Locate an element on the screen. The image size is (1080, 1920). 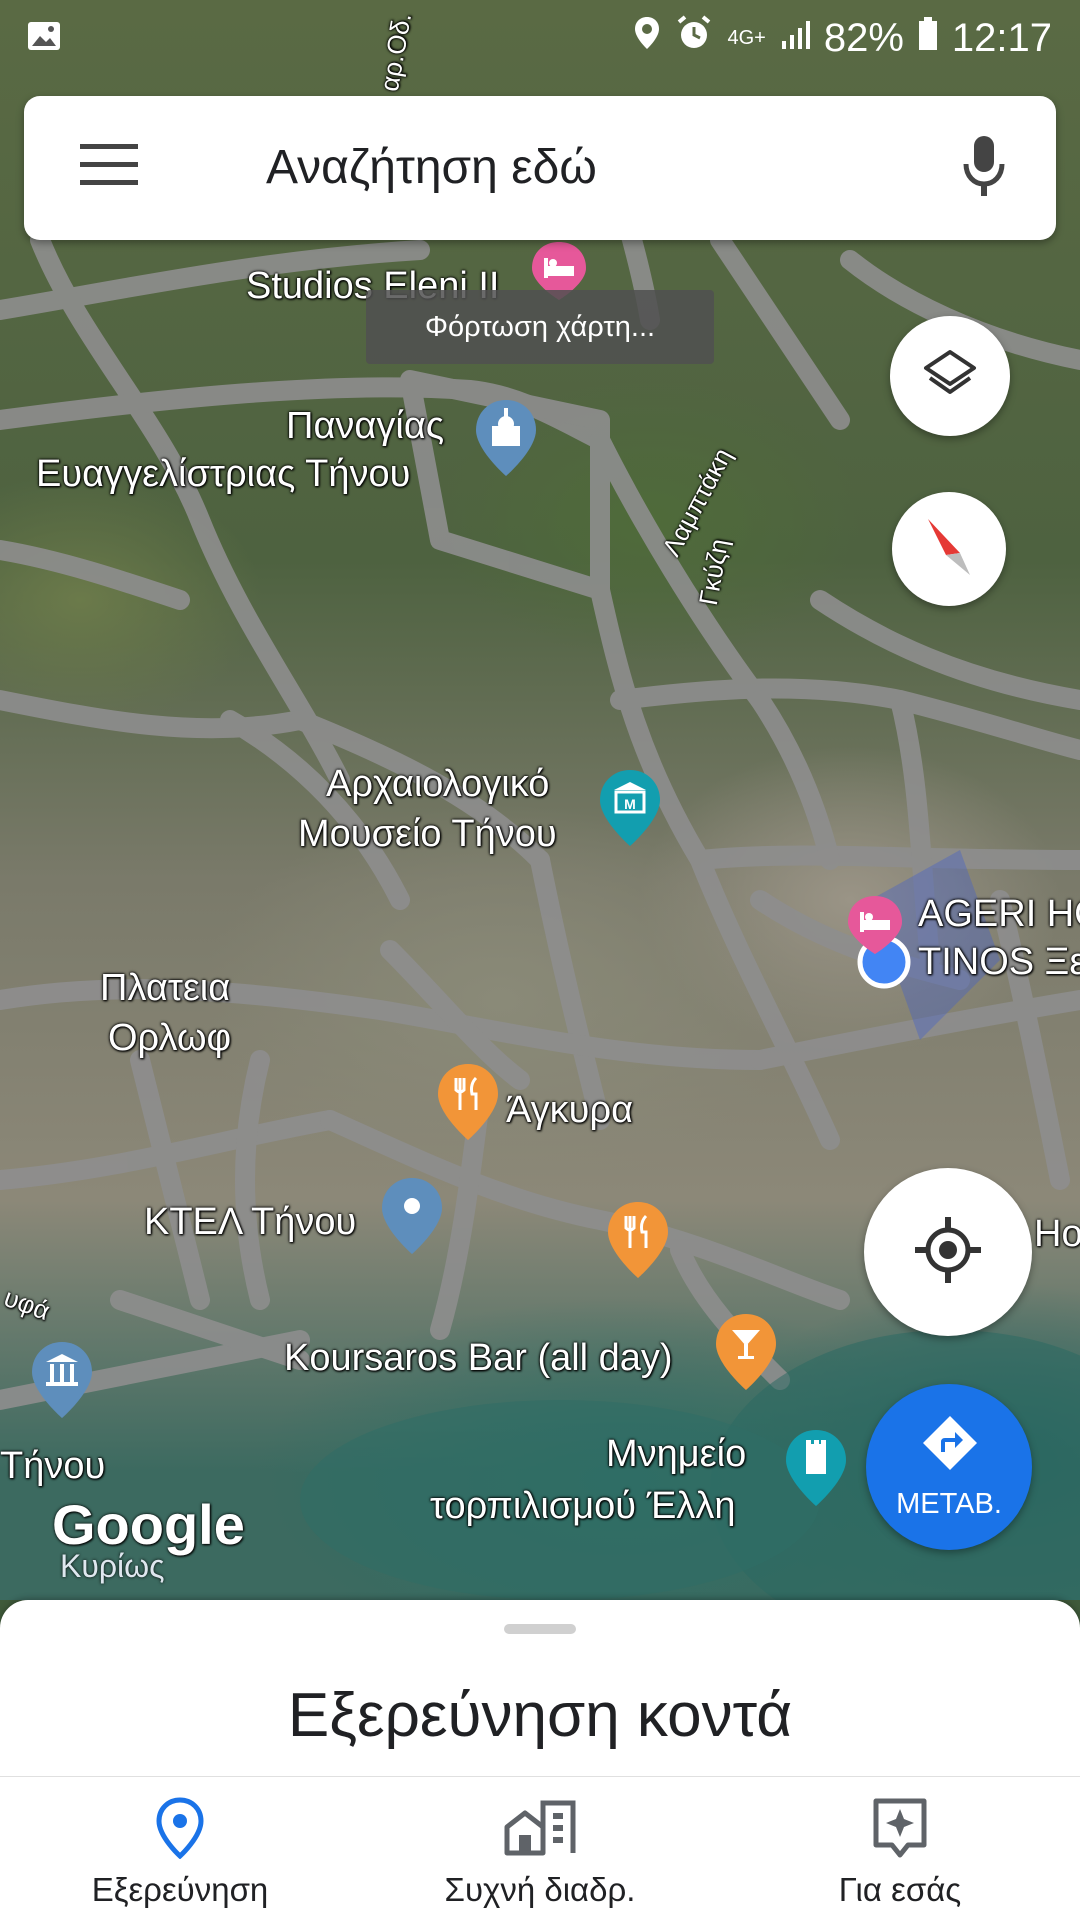
directions-icon is located at coordinates (950, 1445).